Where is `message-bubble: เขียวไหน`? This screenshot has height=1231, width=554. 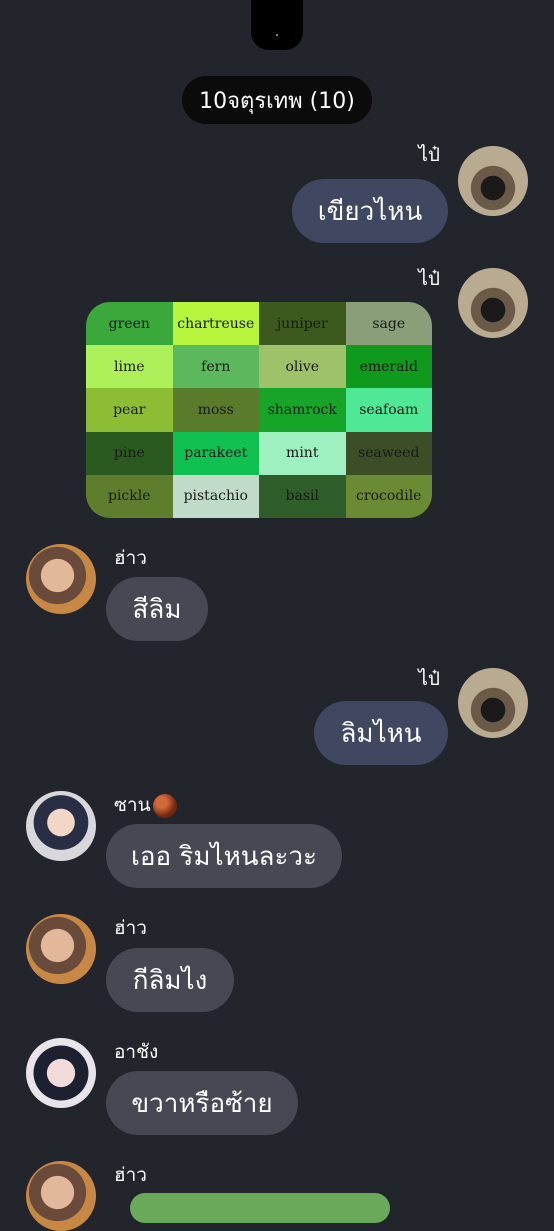
message-bubble: เขียวไหน is located at coordinates (370, 211).